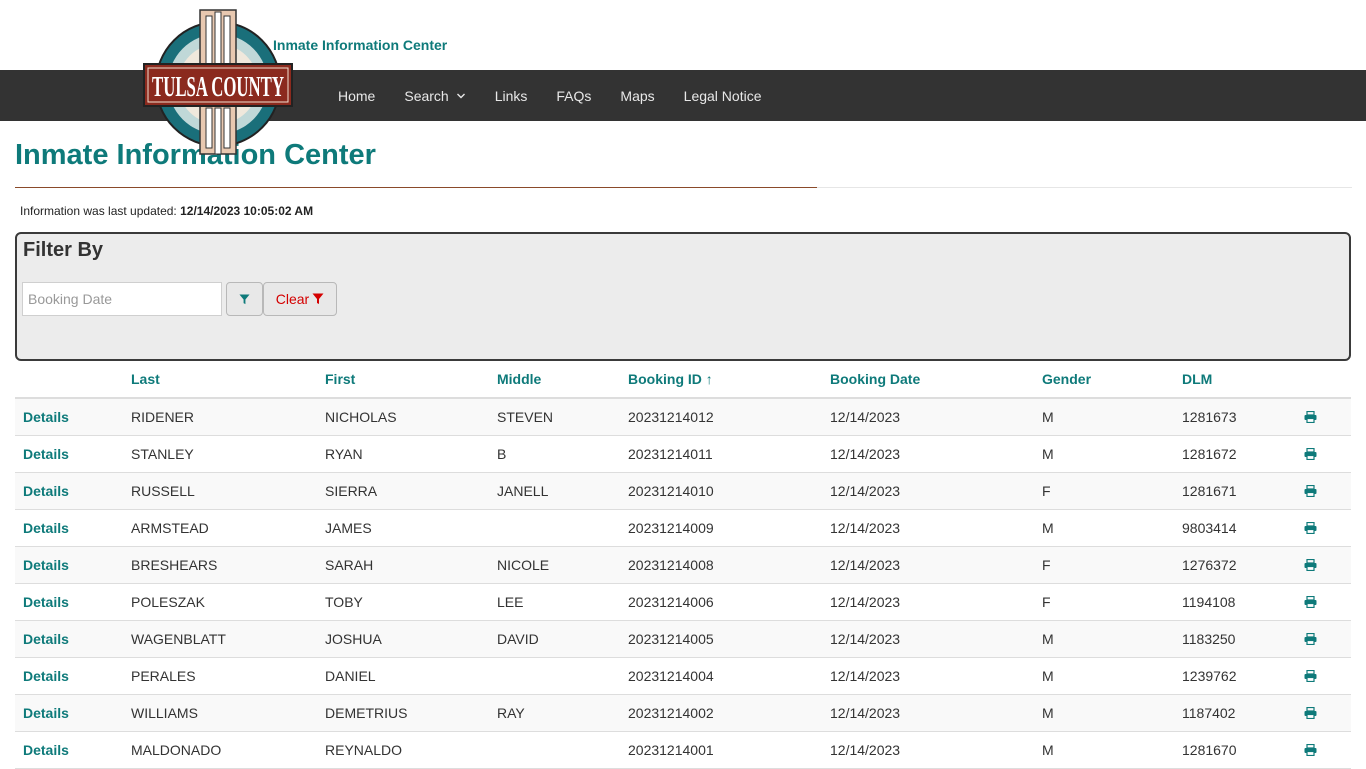 The height and width of the screenshot is (769, 1366). I want to click on apply-filter-button, so click(244, 299).